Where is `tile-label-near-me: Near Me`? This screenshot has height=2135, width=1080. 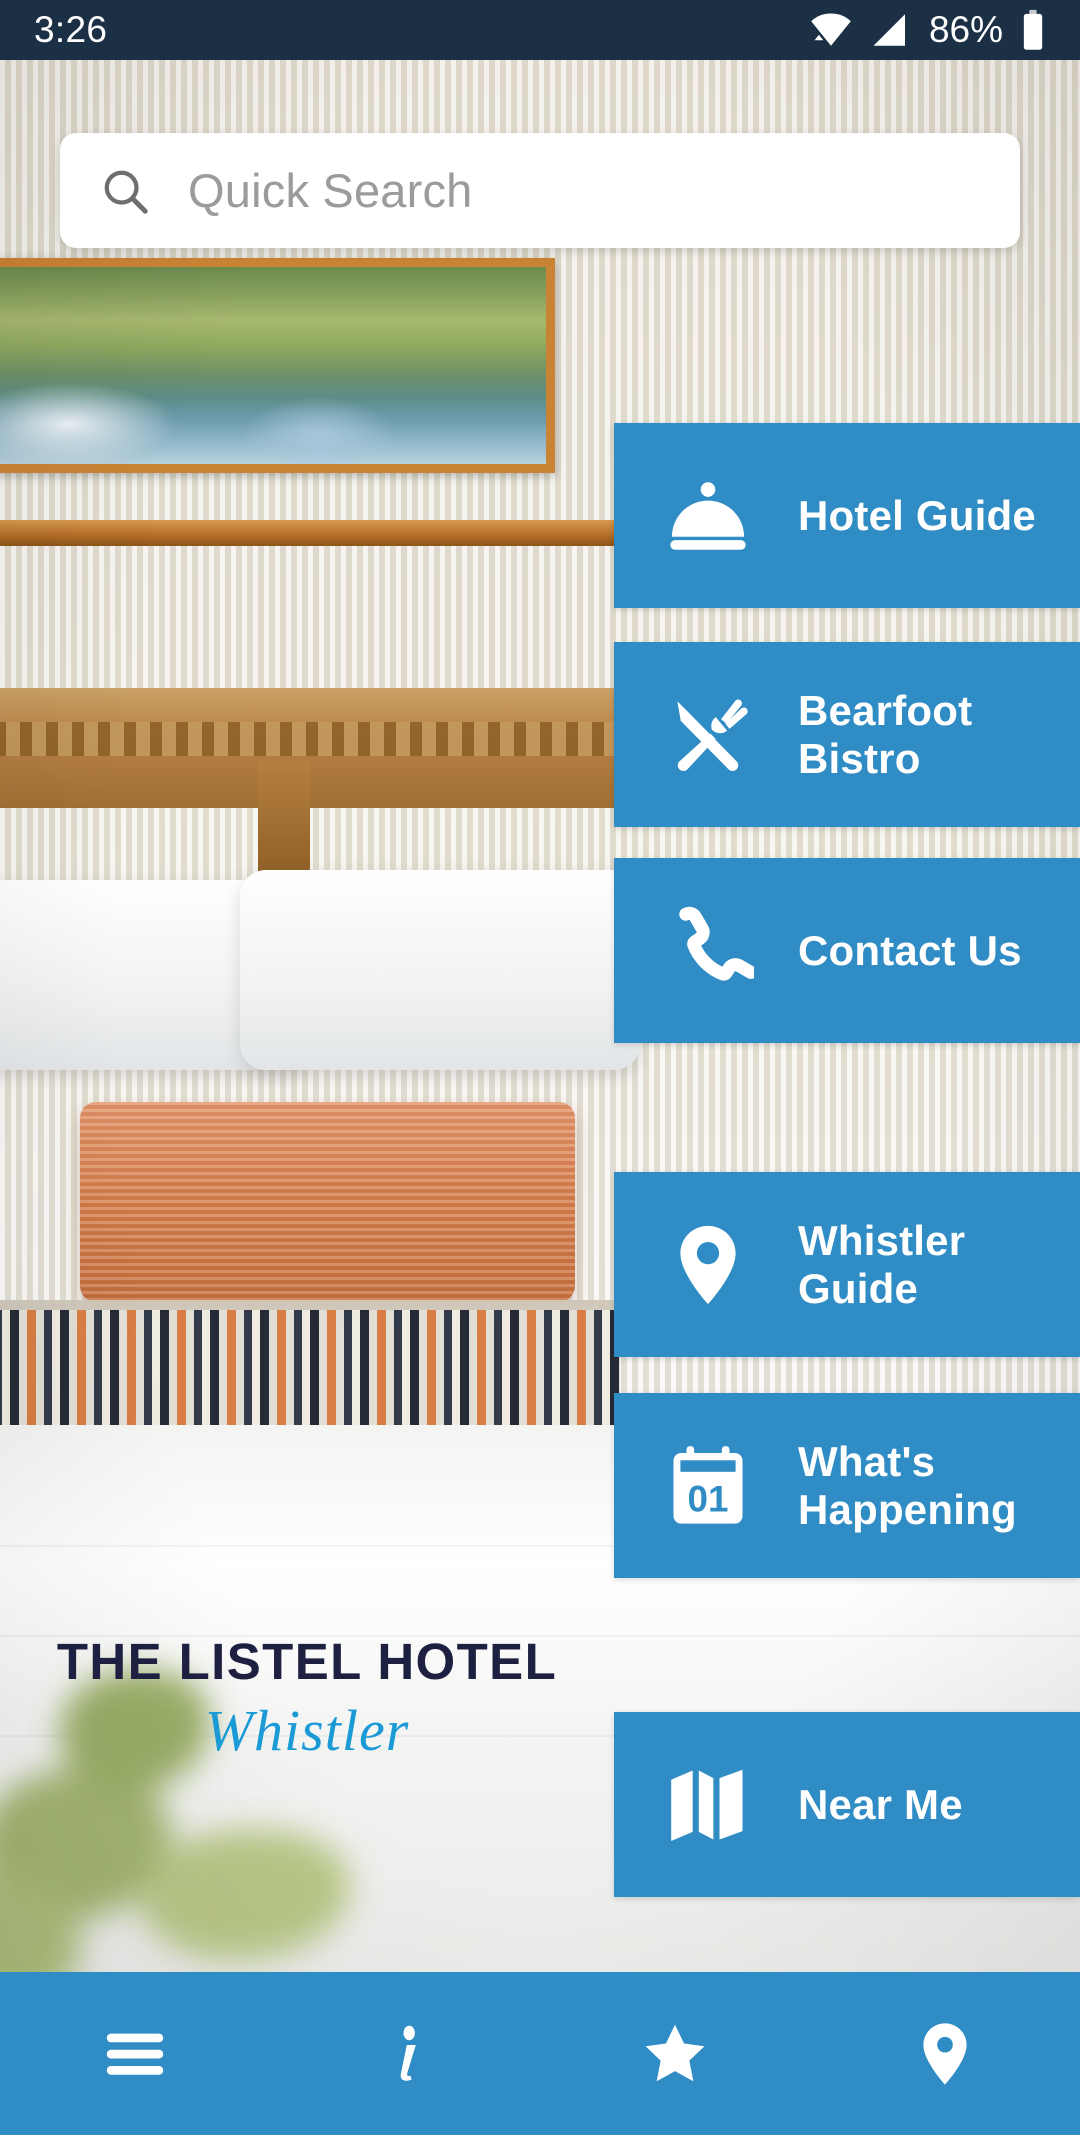
tile-label-near-me: Near Me is located at coordinates (880, 1804).